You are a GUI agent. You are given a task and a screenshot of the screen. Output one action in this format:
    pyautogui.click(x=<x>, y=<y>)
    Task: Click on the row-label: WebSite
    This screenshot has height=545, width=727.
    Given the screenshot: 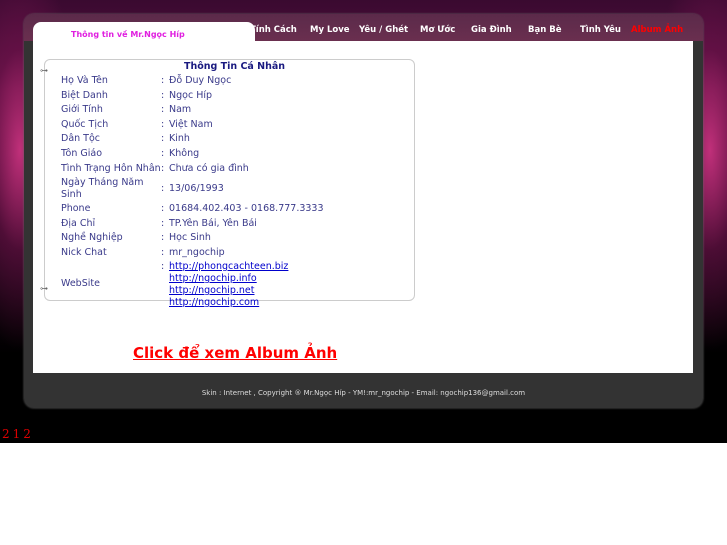 What is the action you would take?
    pyautogui.click(x=80, y=283)
    